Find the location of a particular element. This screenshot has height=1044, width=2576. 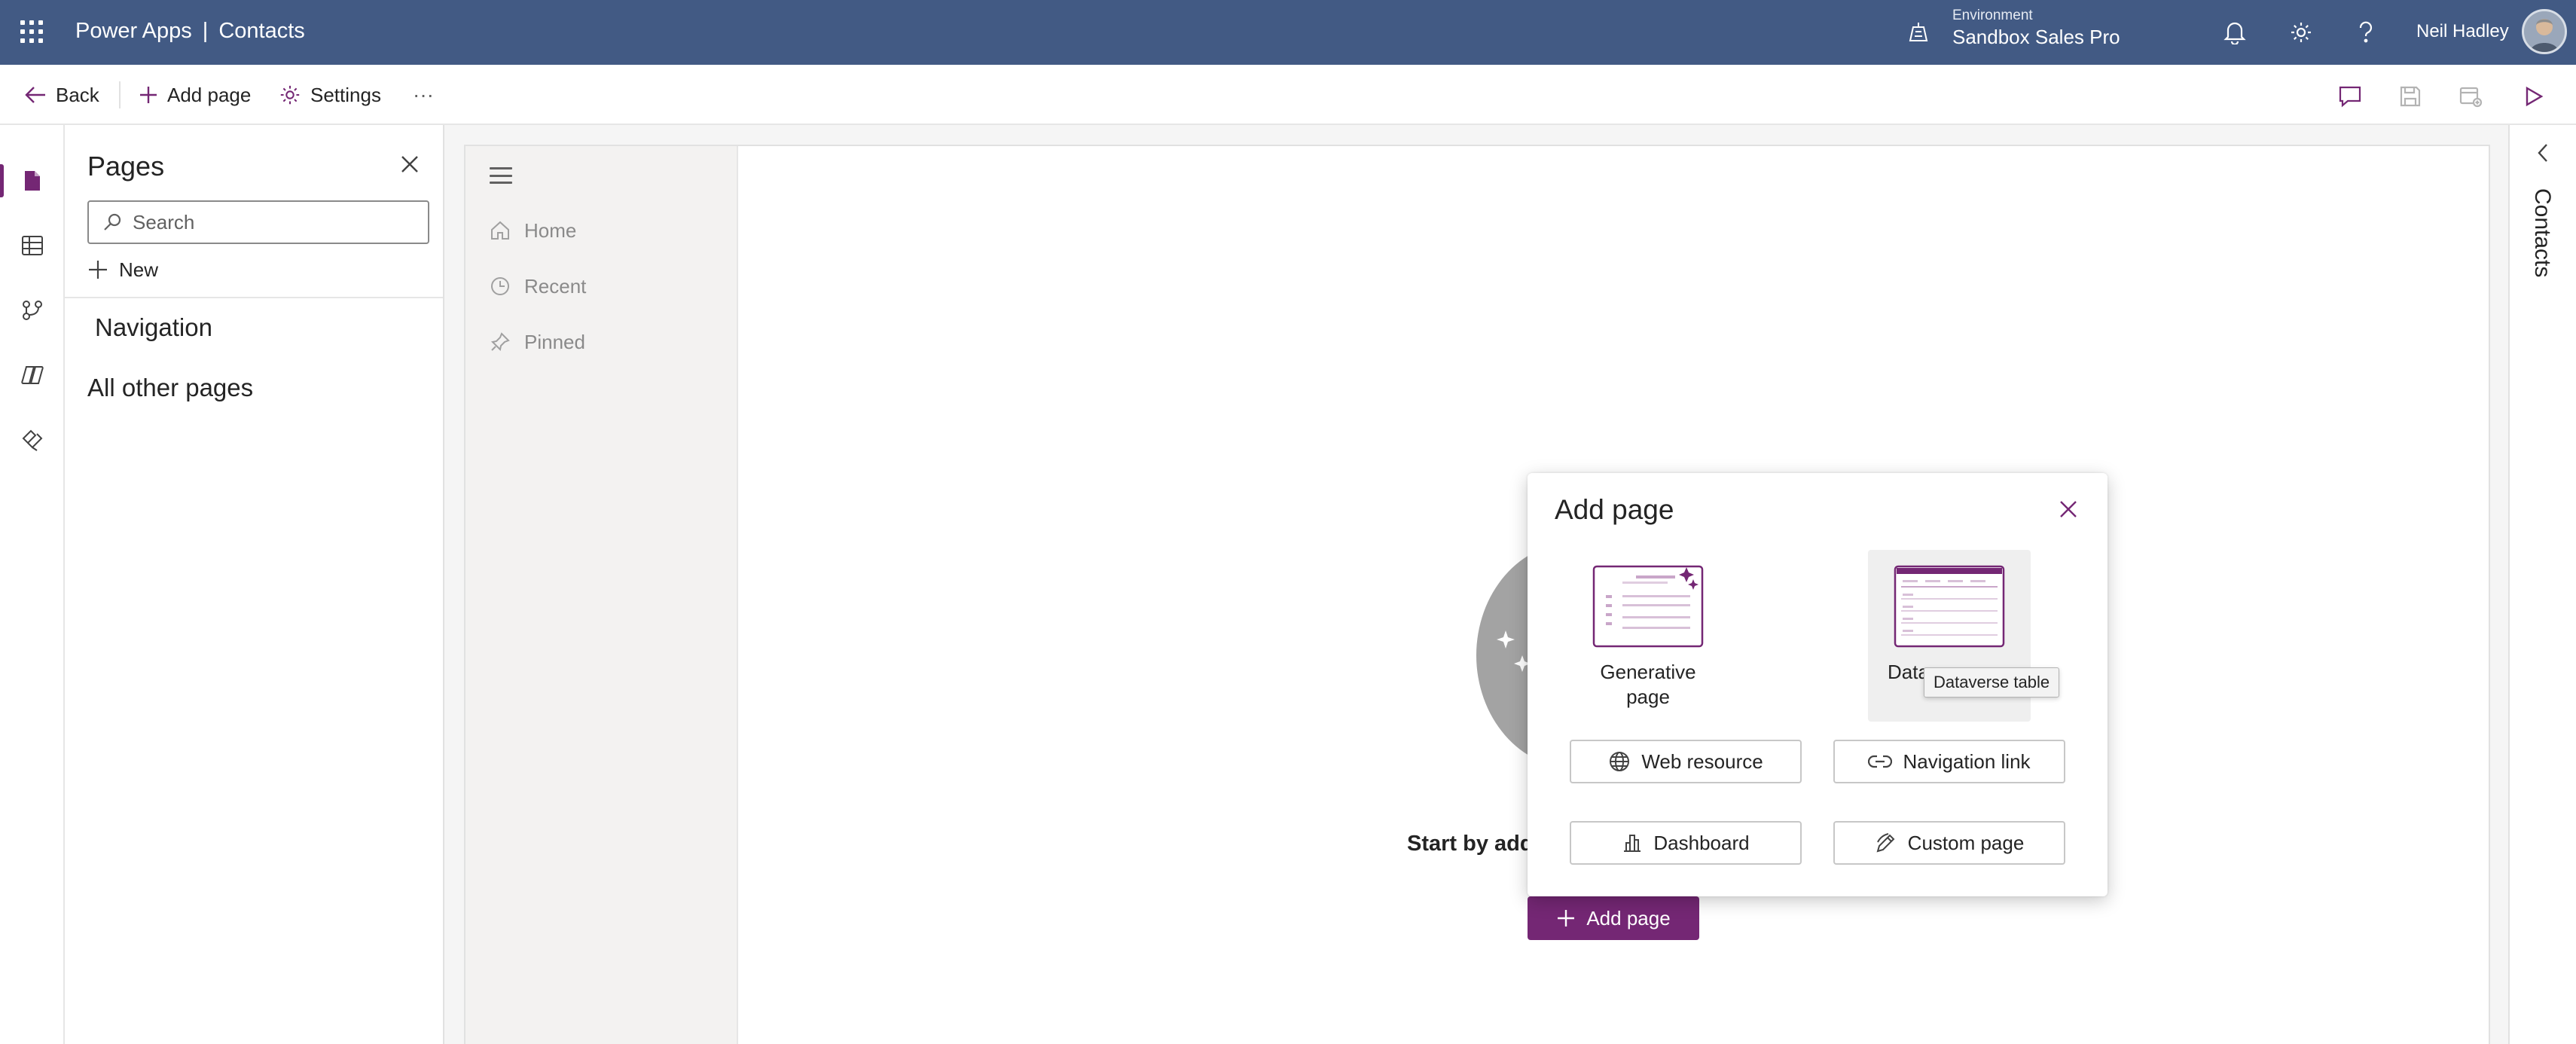

sitemap-navigation: Home Recent Pinned is located at coordinates (602, 595).